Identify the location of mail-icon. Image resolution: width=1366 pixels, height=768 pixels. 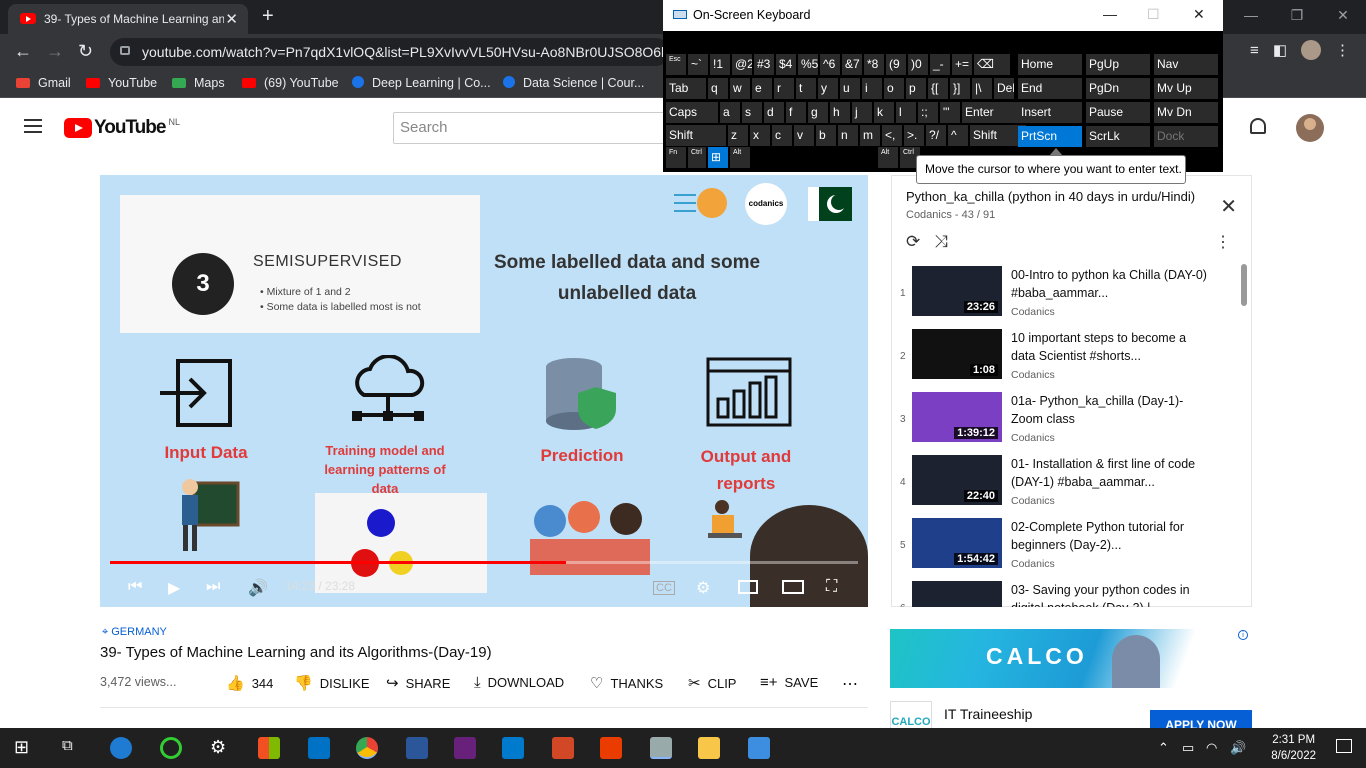
(319, 748).